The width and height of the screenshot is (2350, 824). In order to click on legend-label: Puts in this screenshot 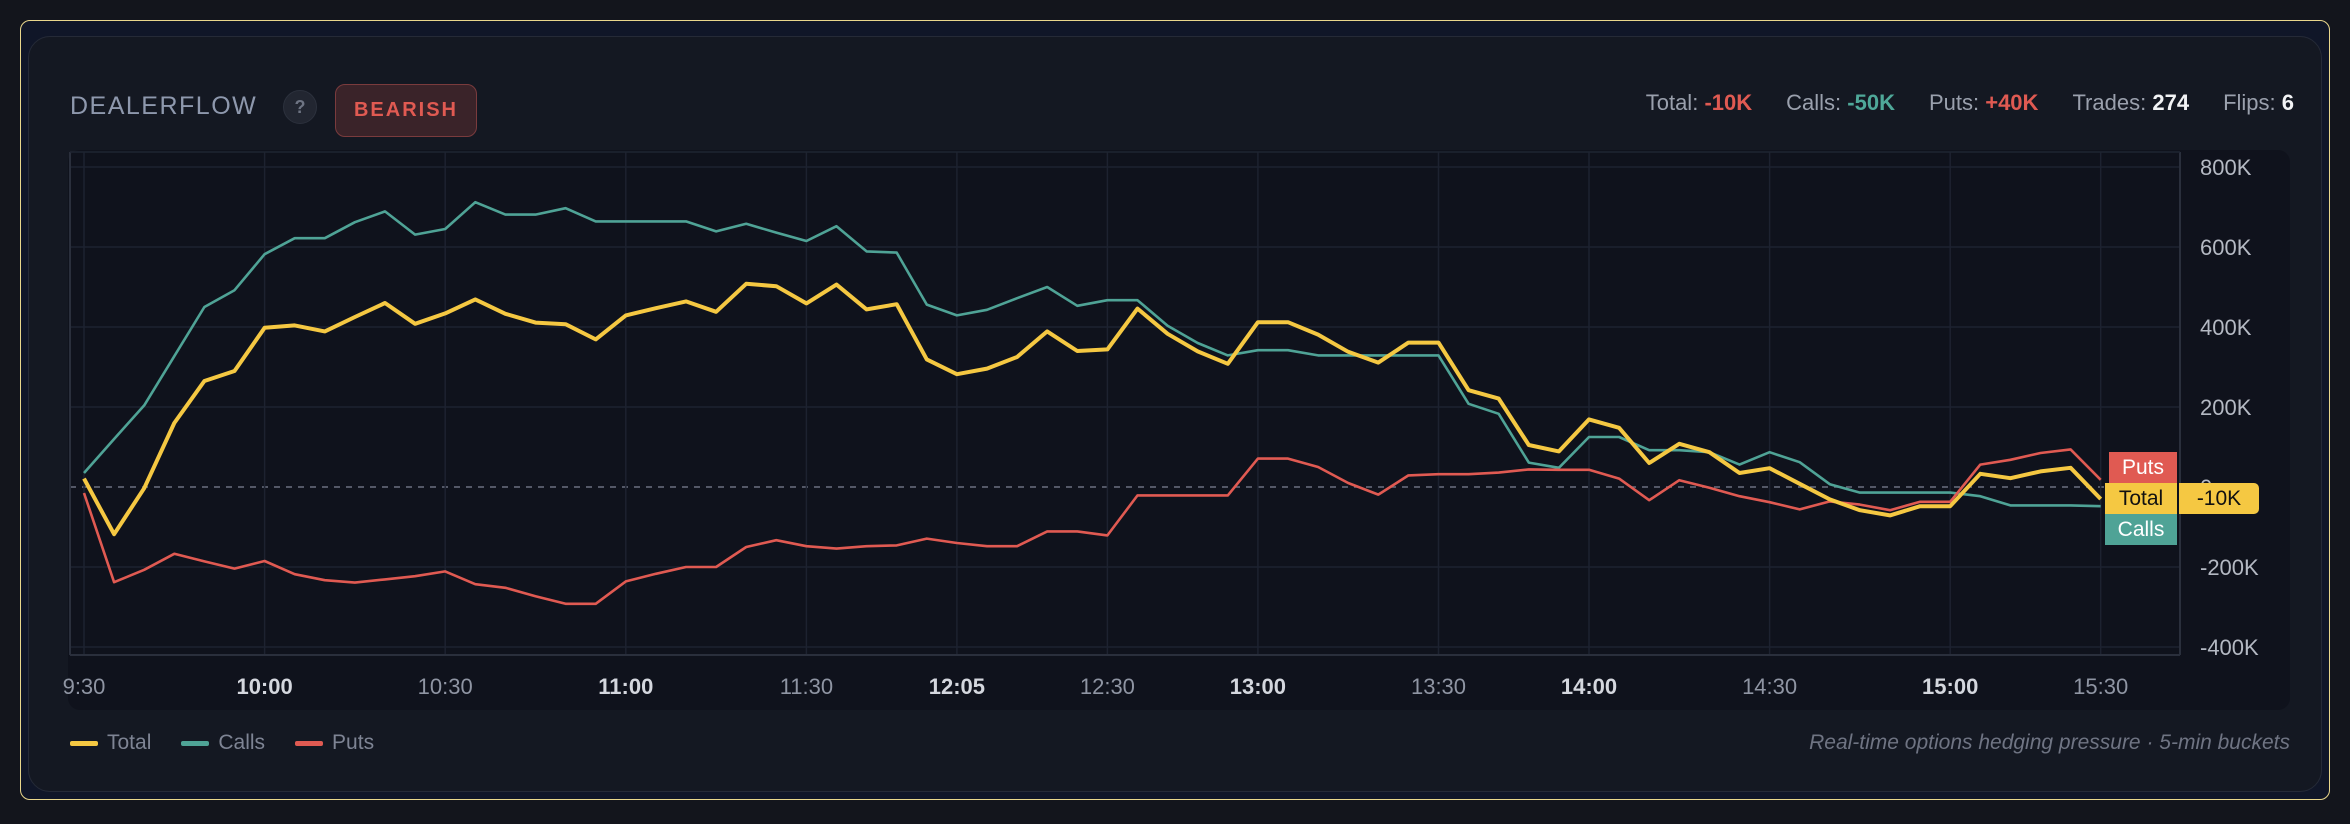, I will do `click(353, 742)`.